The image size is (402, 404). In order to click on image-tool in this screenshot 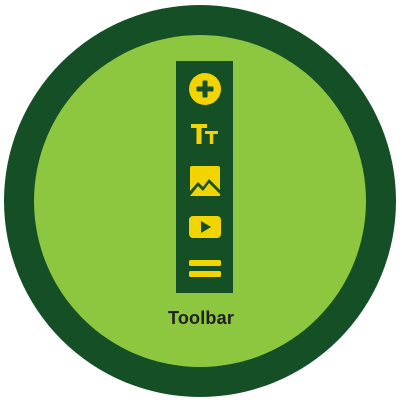, I will do `click(204, 181)`.